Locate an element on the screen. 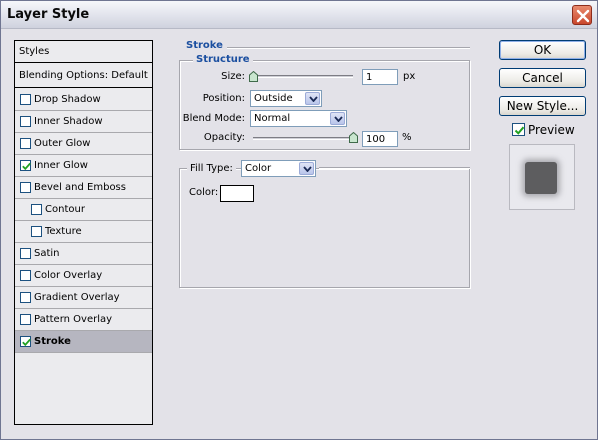 The width and height of the screenshot is (598, 440). style-item-label: Contour is located at coordinates (65, 209).